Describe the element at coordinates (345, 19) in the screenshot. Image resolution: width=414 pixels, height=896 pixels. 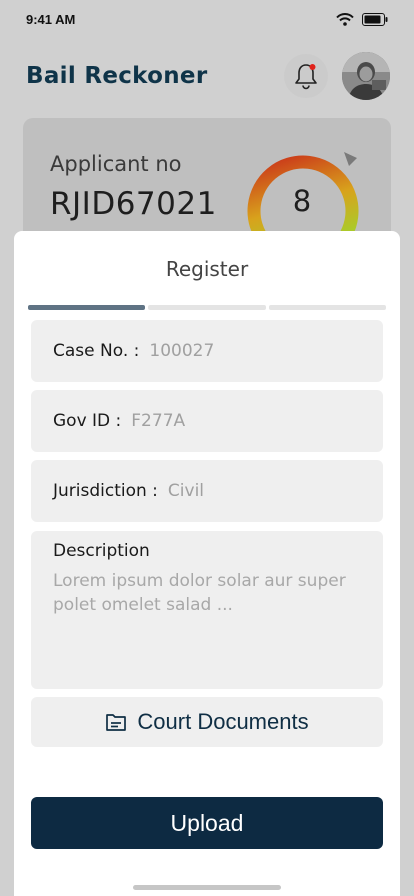
I see `wifi-icon` at that location.